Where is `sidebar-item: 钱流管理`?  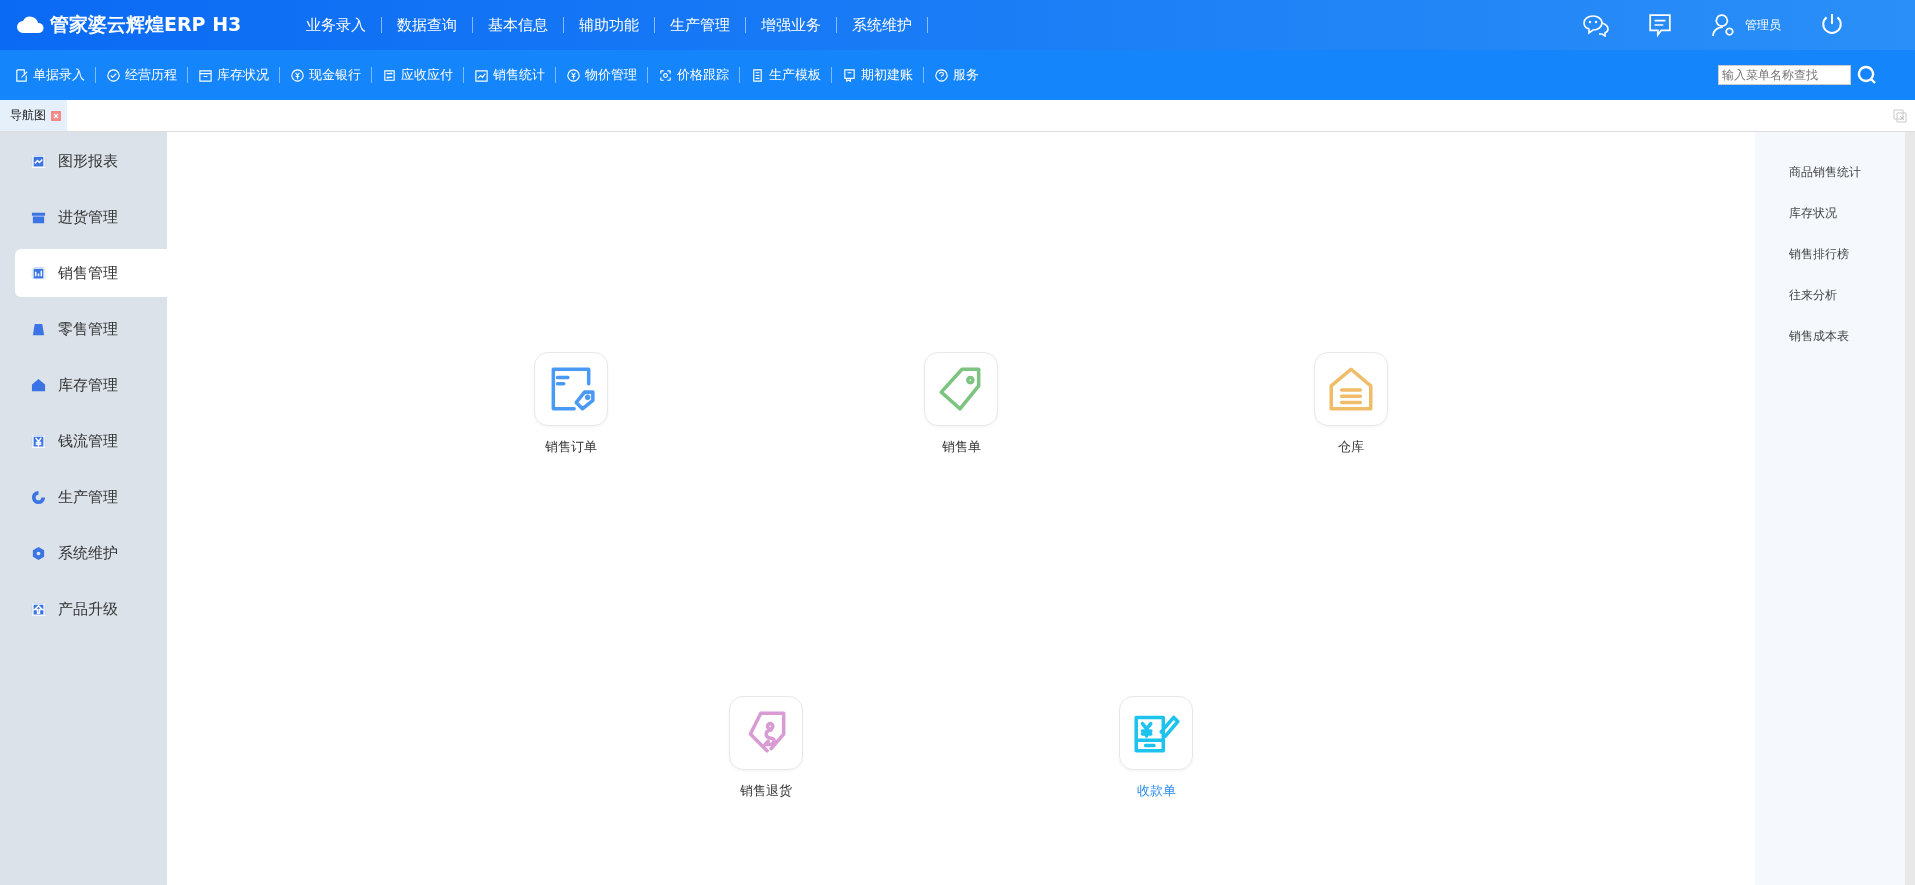
sidebar-item: 钱流管理 is located at coordinates (91, 441).